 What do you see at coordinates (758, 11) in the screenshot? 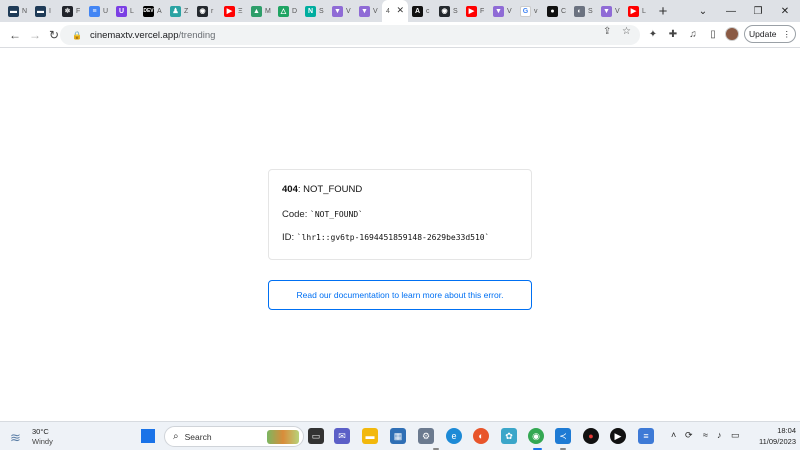
I see `maximize-icon: ❐` at bounding box center [758, 11].